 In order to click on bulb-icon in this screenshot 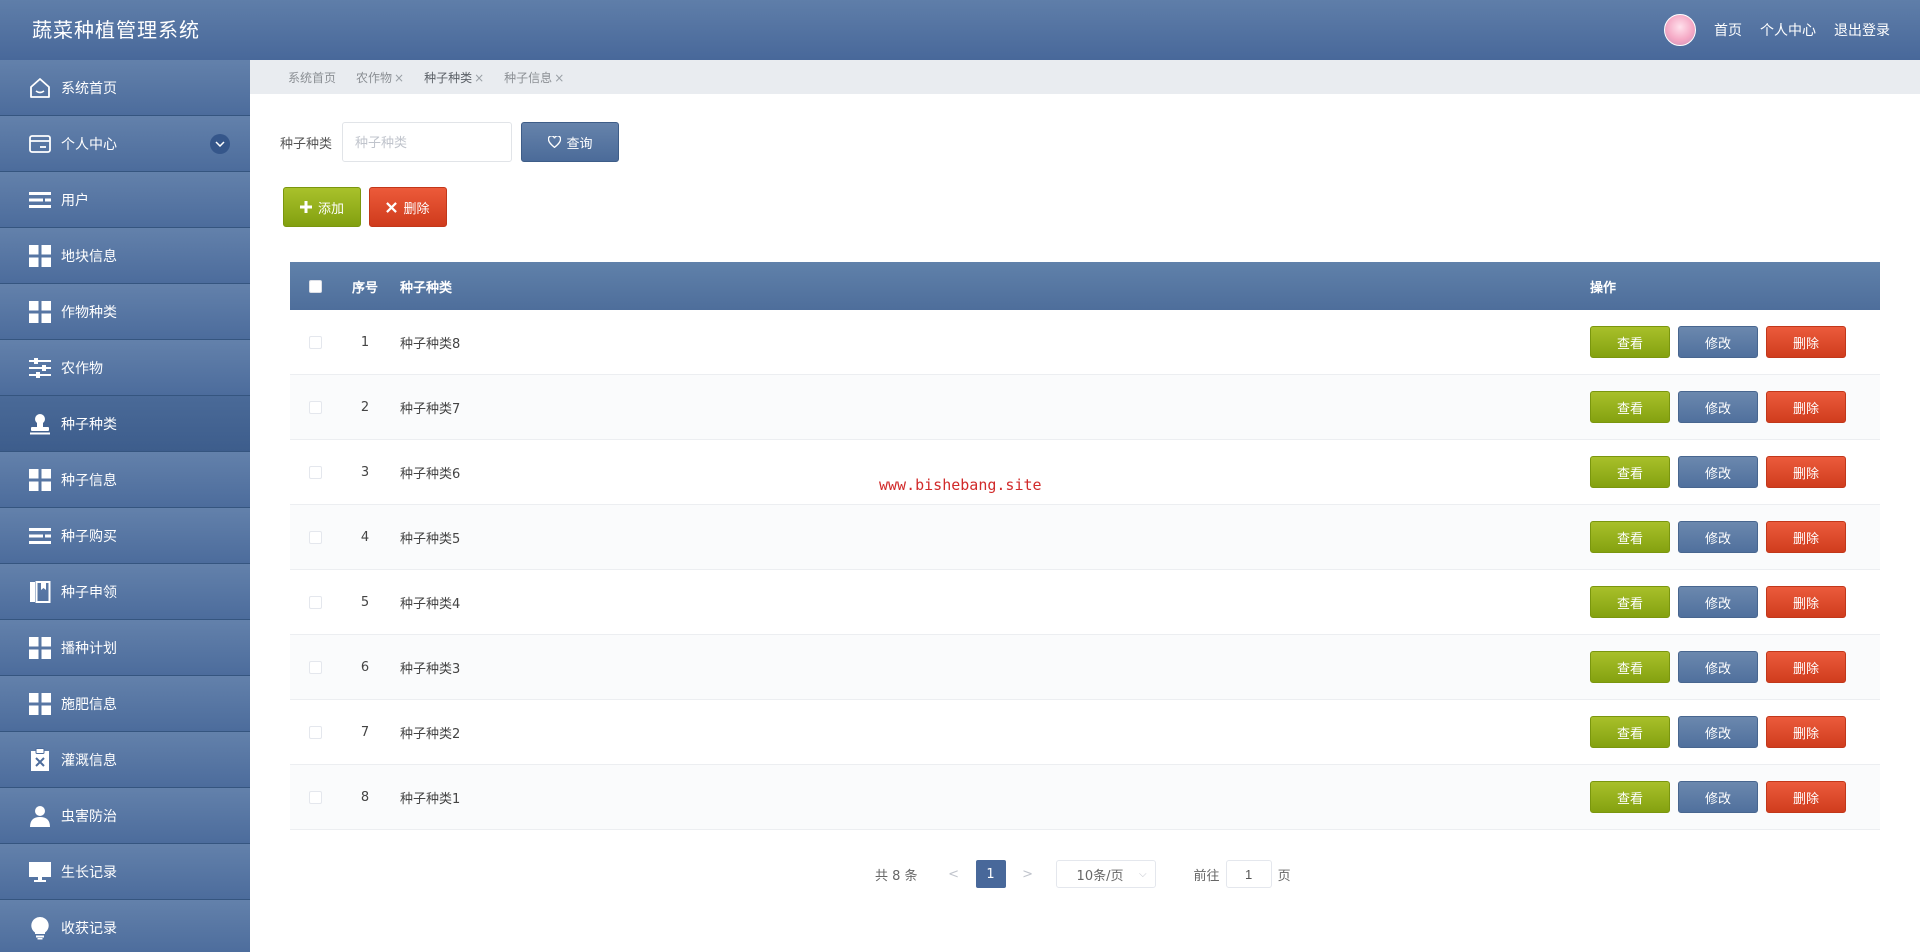, I will do `click(40, 928)`.